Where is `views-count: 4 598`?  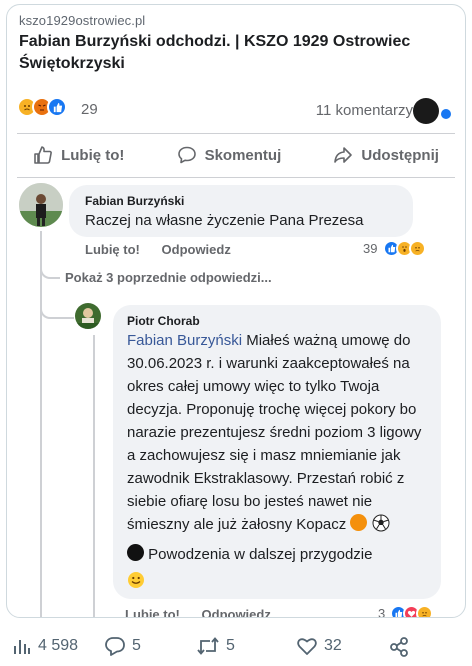
views-count: 4 598 is located at coordinates (58, 645).